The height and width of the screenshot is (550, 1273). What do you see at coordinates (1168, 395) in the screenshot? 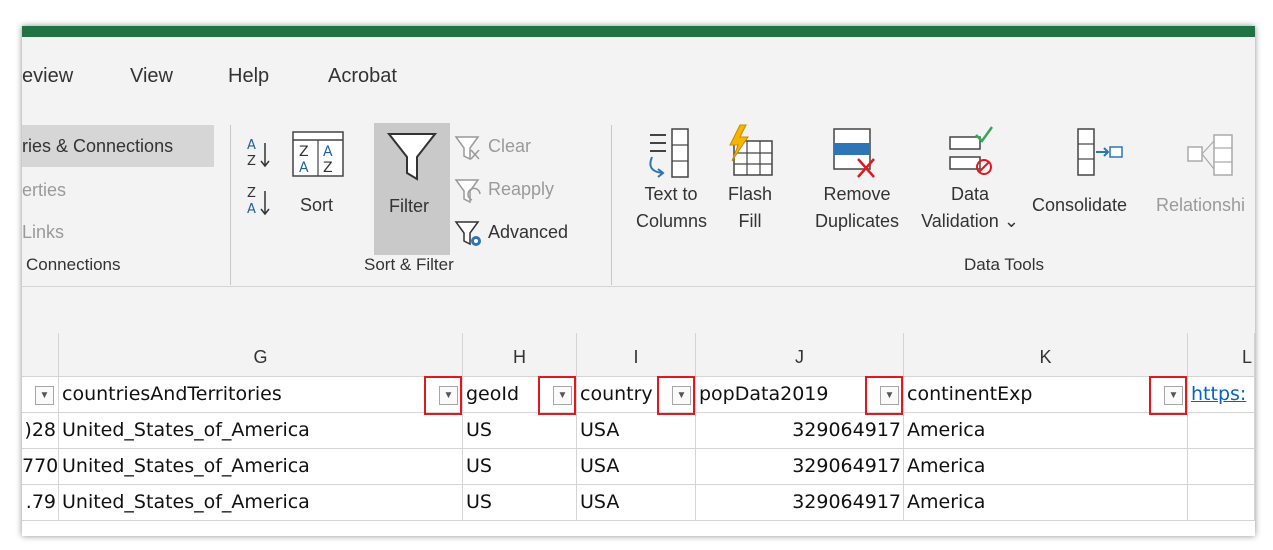
I see `highlight-box-k` at bounding box center [1168, 395].